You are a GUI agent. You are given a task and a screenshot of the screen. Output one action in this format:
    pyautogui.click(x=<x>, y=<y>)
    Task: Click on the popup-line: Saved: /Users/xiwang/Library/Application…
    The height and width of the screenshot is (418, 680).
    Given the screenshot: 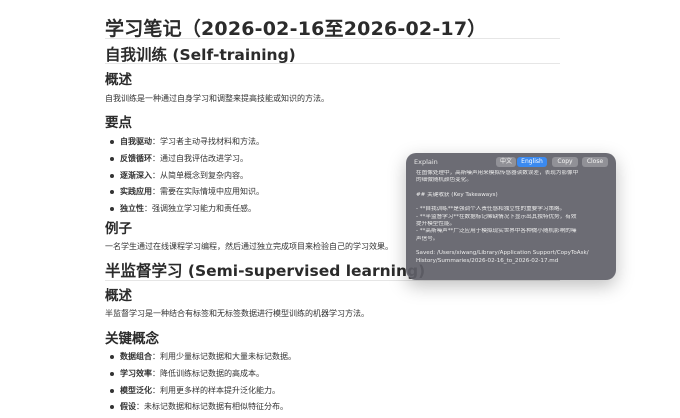 What is the action you would take?
    pyautogui.click(x=502, y=253)
    